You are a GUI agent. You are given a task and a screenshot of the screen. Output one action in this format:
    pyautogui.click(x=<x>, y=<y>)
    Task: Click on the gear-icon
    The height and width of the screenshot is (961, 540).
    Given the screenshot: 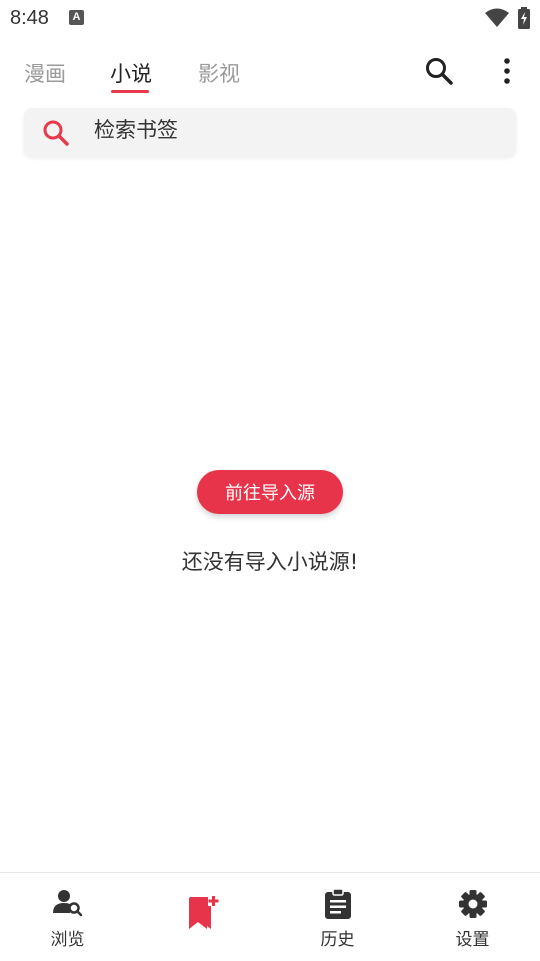 What is the action you would take?
    pyautogui.click(x=473, y=906)
    